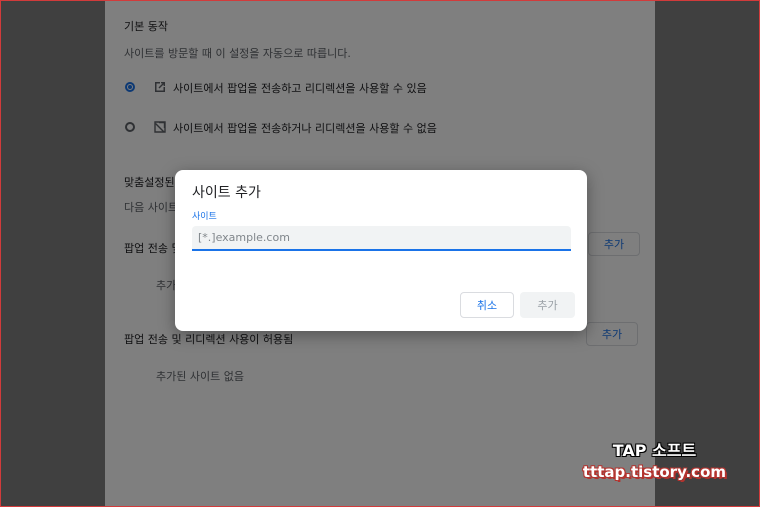  I want to click on watermark: TAP 소프트 tttap.tistory.com, so click(654, 459).